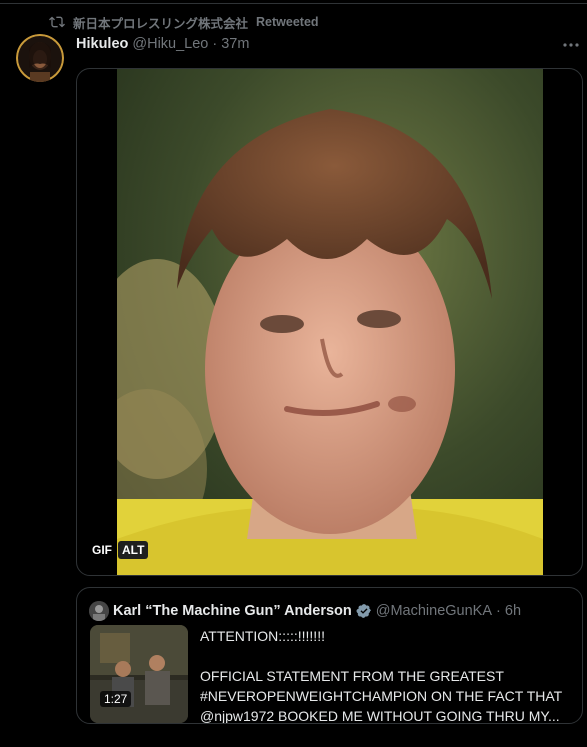  I want to click on tweet-timestamp: 37m, so click(235, 44).